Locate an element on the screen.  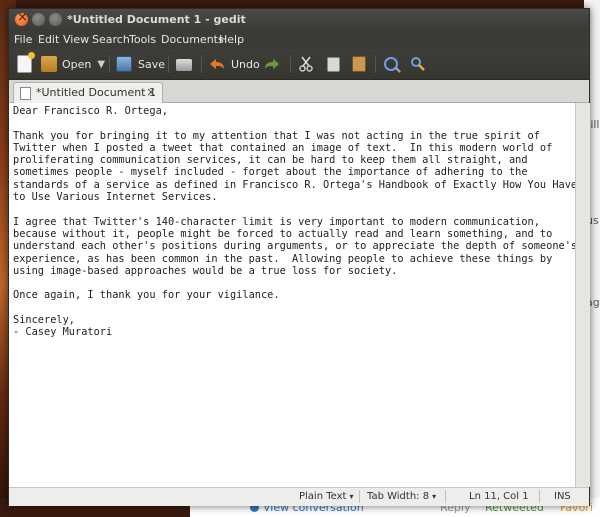
paste-icon is located at coordinates (359, 64).